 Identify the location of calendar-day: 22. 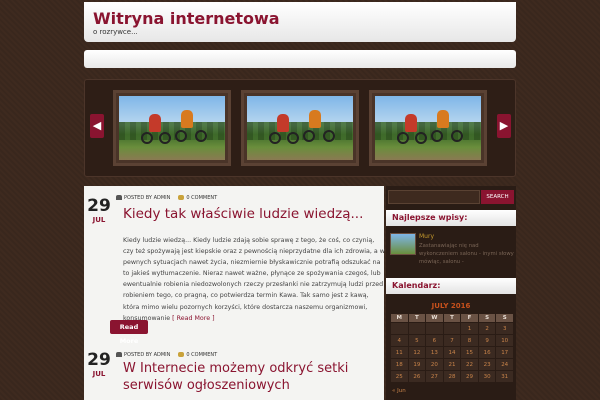
(469, 364).